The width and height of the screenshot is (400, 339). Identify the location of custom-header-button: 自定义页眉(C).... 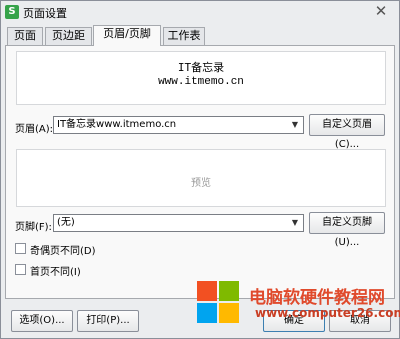
(347, 132).